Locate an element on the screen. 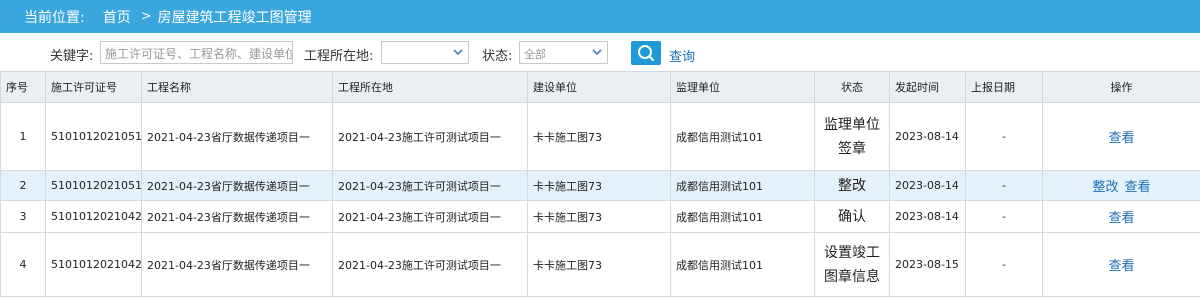  header-start: 发起时间 is located at coordinates (927, 87).